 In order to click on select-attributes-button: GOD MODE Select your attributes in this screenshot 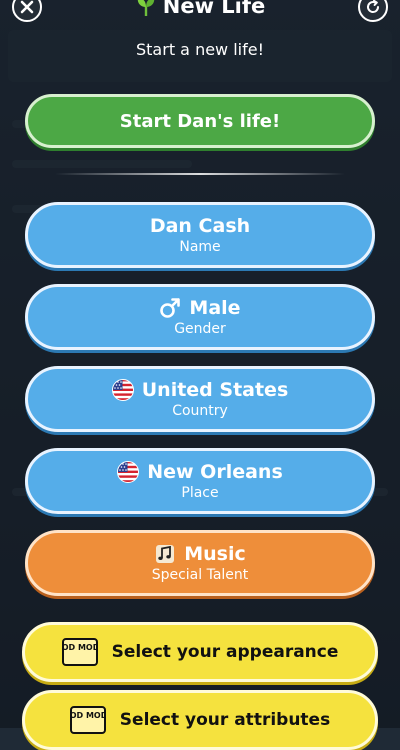, I will do `click(200, 720)`.